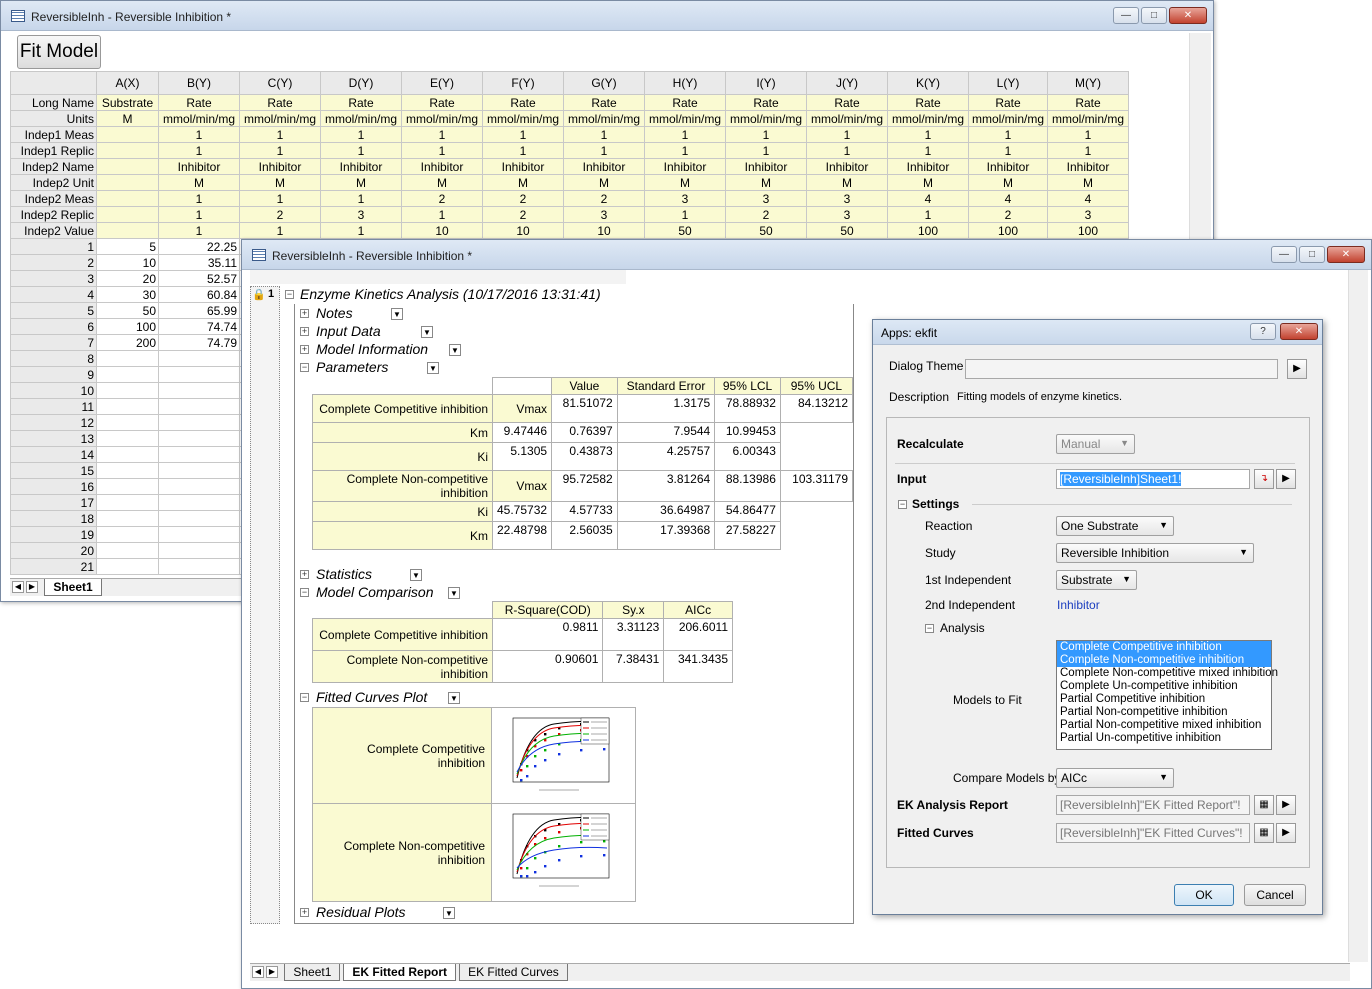 Image resolution: width=1372 pixels, height=989 pixels. What do you see at coordinates (1286, 805) in the screenshot?
I see `report-arrow-icon: ▶` at bounding box center [1286, 805].